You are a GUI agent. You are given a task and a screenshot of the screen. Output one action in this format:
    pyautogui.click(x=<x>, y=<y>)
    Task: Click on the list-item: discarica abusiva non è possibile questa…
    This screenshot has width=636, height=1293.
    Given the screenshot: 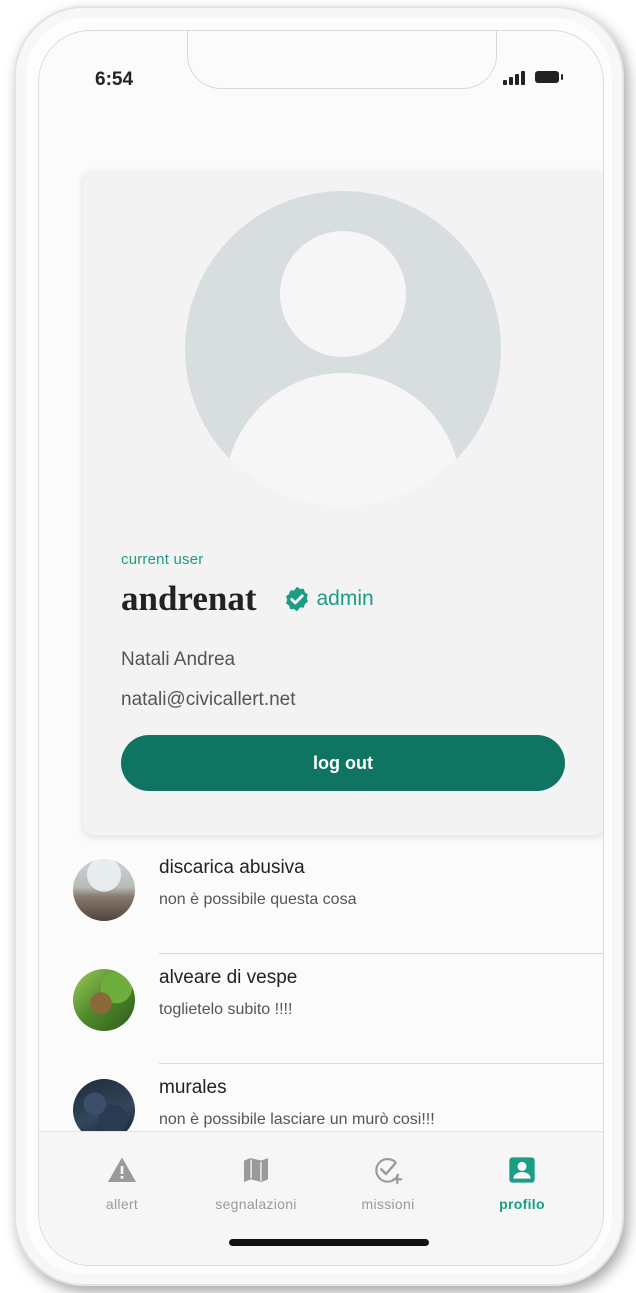 What is the action you would take?
    pyautogui.click(x=321, y=904)
    